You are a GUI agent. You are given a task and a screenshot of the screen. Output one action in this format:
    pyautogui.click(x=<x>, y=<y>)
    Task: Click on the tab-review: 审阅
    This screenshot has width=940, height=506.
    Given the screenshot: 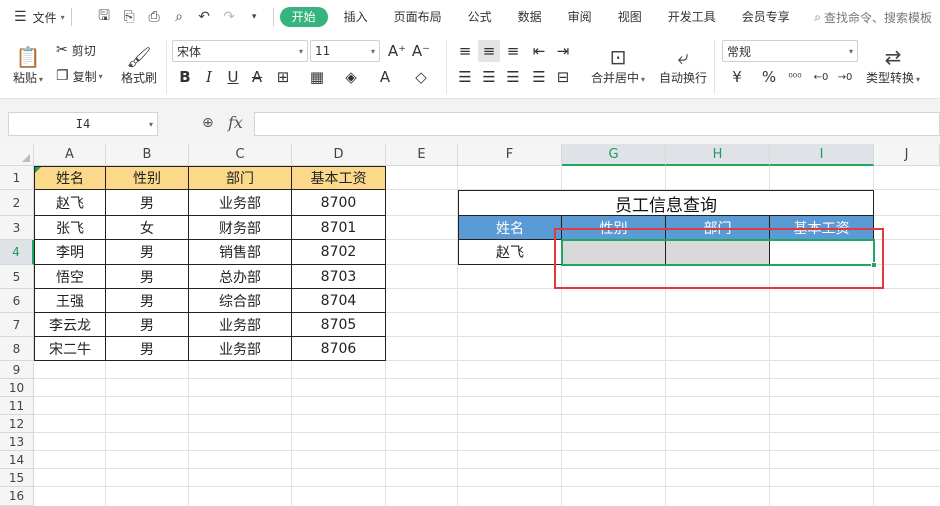 What is the action you would take?
    pyautogui.click(x=580, y=17)
    